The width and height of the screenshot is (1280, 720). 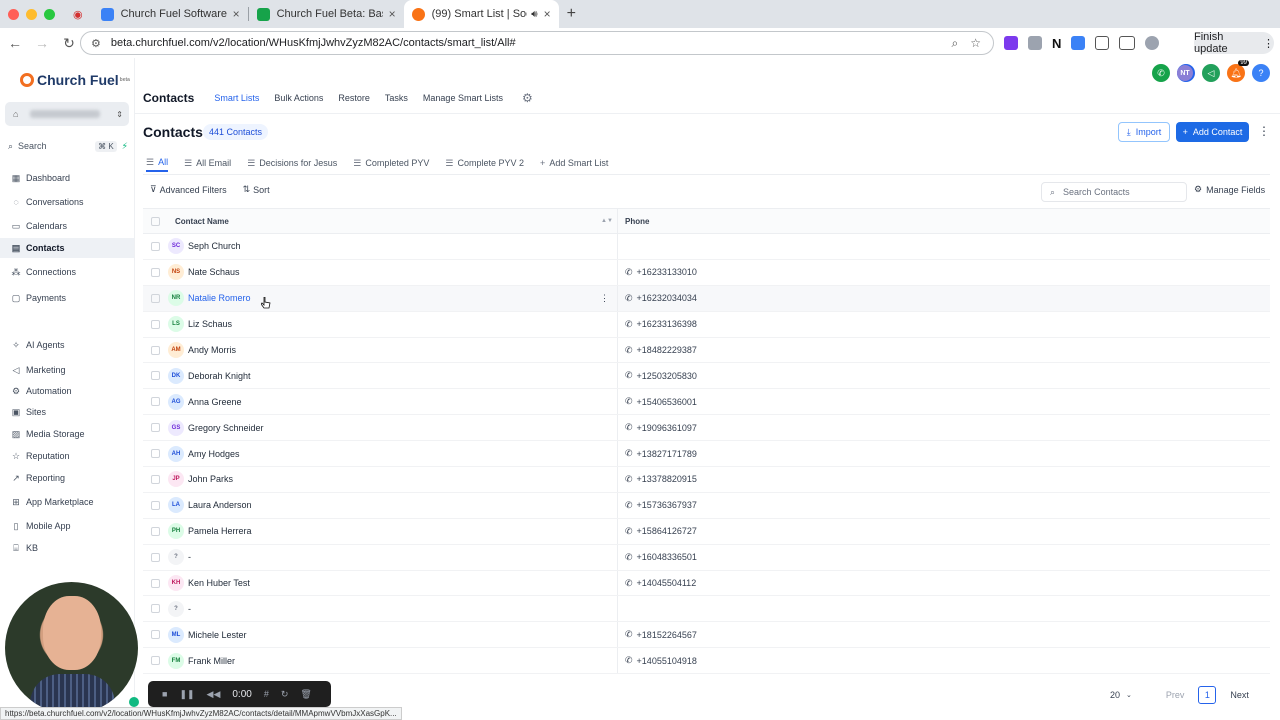 What do you see at coordinates (534, 14) in the screenshot?
I see `speaker-icon: 🔊︎` at bounding box center [534, 14].